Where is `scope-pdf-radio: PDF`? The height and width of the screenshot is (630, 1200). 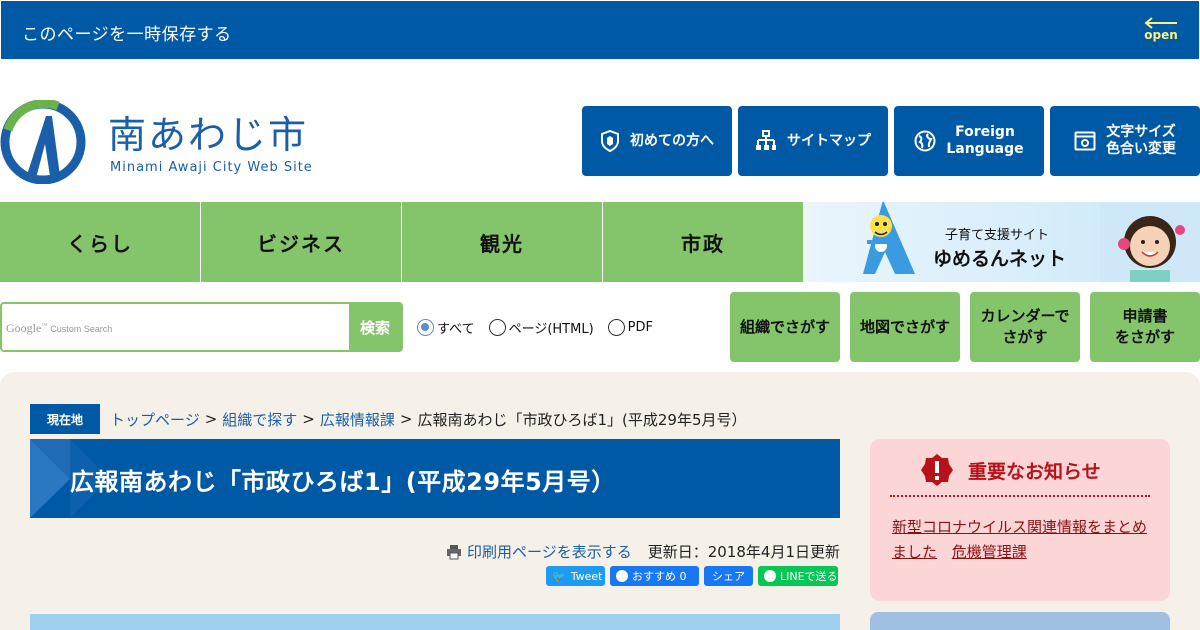
scope-pdf-radio: PDF is located at coordinates (630, 327).